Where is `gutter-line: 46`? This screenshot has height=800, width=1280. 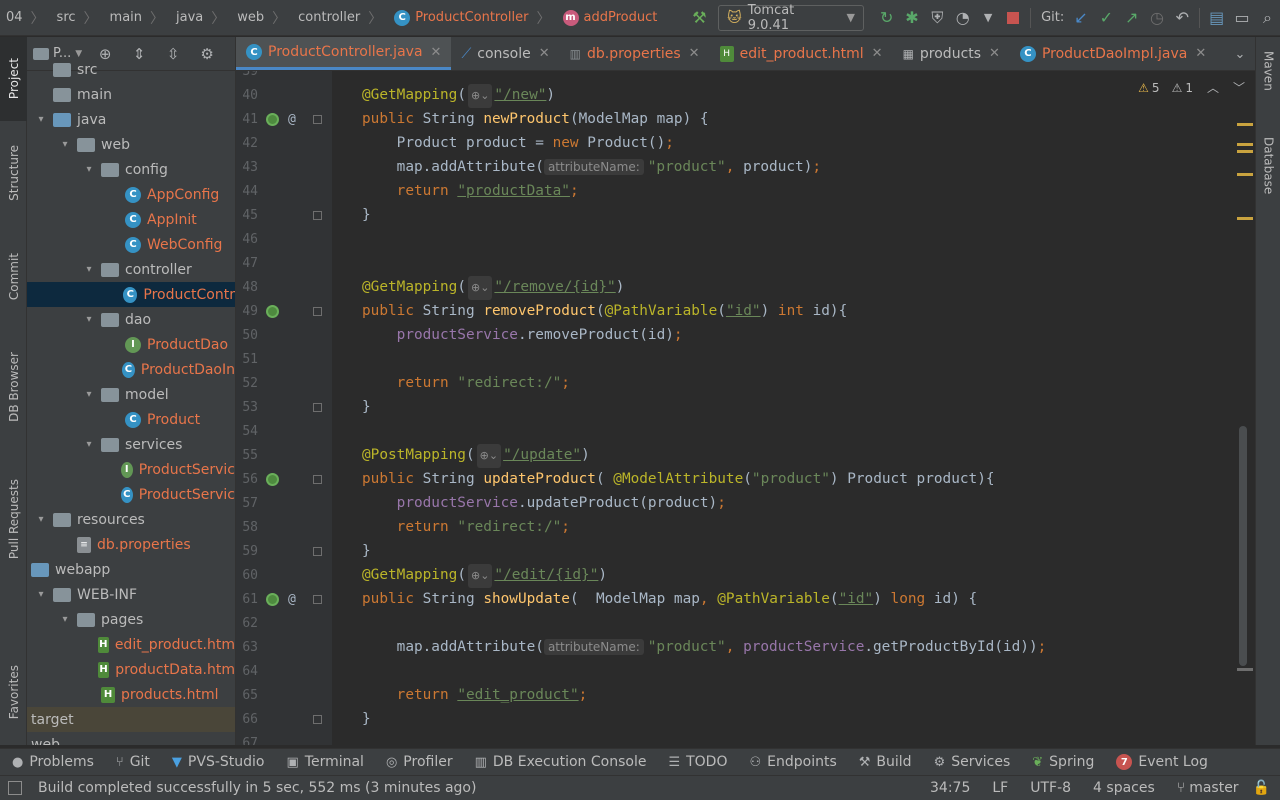
gutter-line: 46 is located at coordinates (284, 239).